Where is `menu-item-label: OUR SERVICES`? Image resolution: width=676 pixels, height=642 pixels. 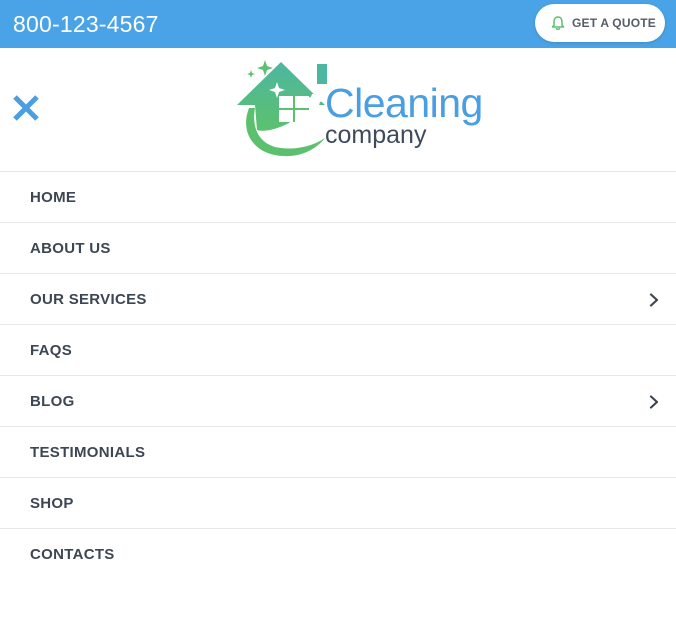 menu-item-label: OUR SERVICES is located at coordinates (88, 299).